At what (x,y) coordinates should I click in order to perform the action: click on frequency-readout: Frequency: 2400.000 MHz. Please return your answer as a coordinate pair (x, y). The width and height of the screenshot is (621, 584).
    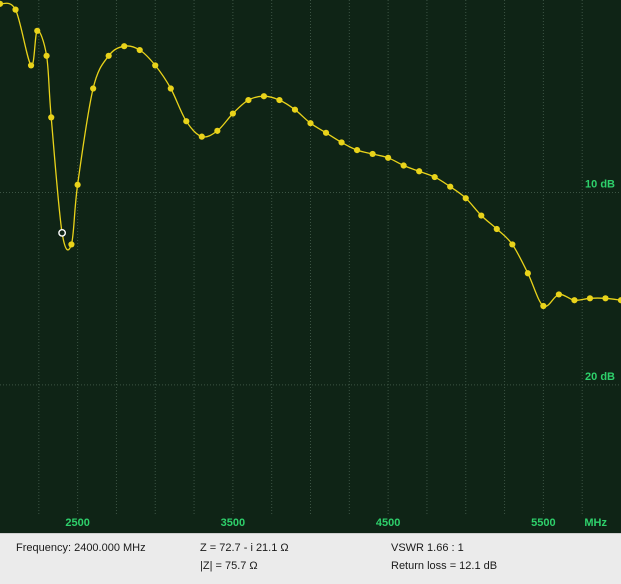
    Looking at the image, I should click on (81, 548).